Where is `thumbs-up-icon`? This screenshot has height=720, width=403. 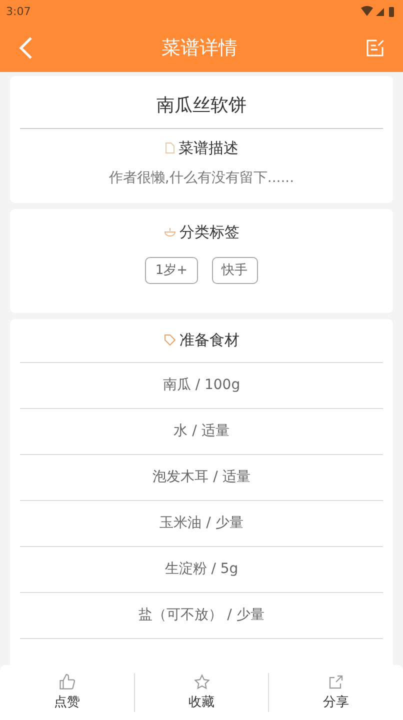 thumbs-up-icon is located at coordinates (67, 681).